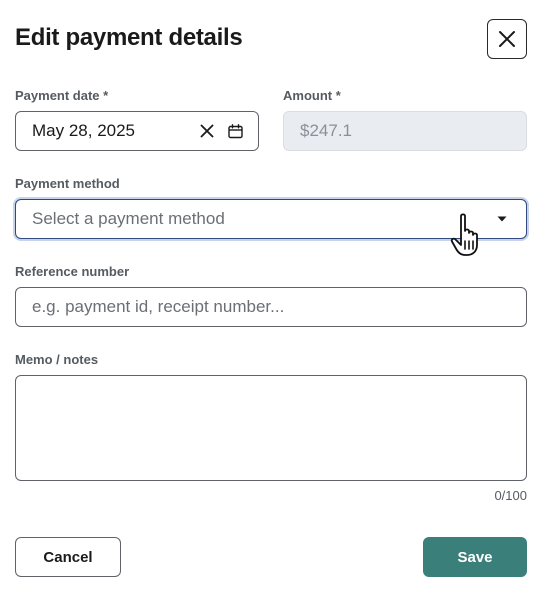 This screenshot has width=545, height=596. What do you see at coordinates (405, 131) in the screenshot?
I see `amount-field: $247.1` at bounding box center [405, 131].